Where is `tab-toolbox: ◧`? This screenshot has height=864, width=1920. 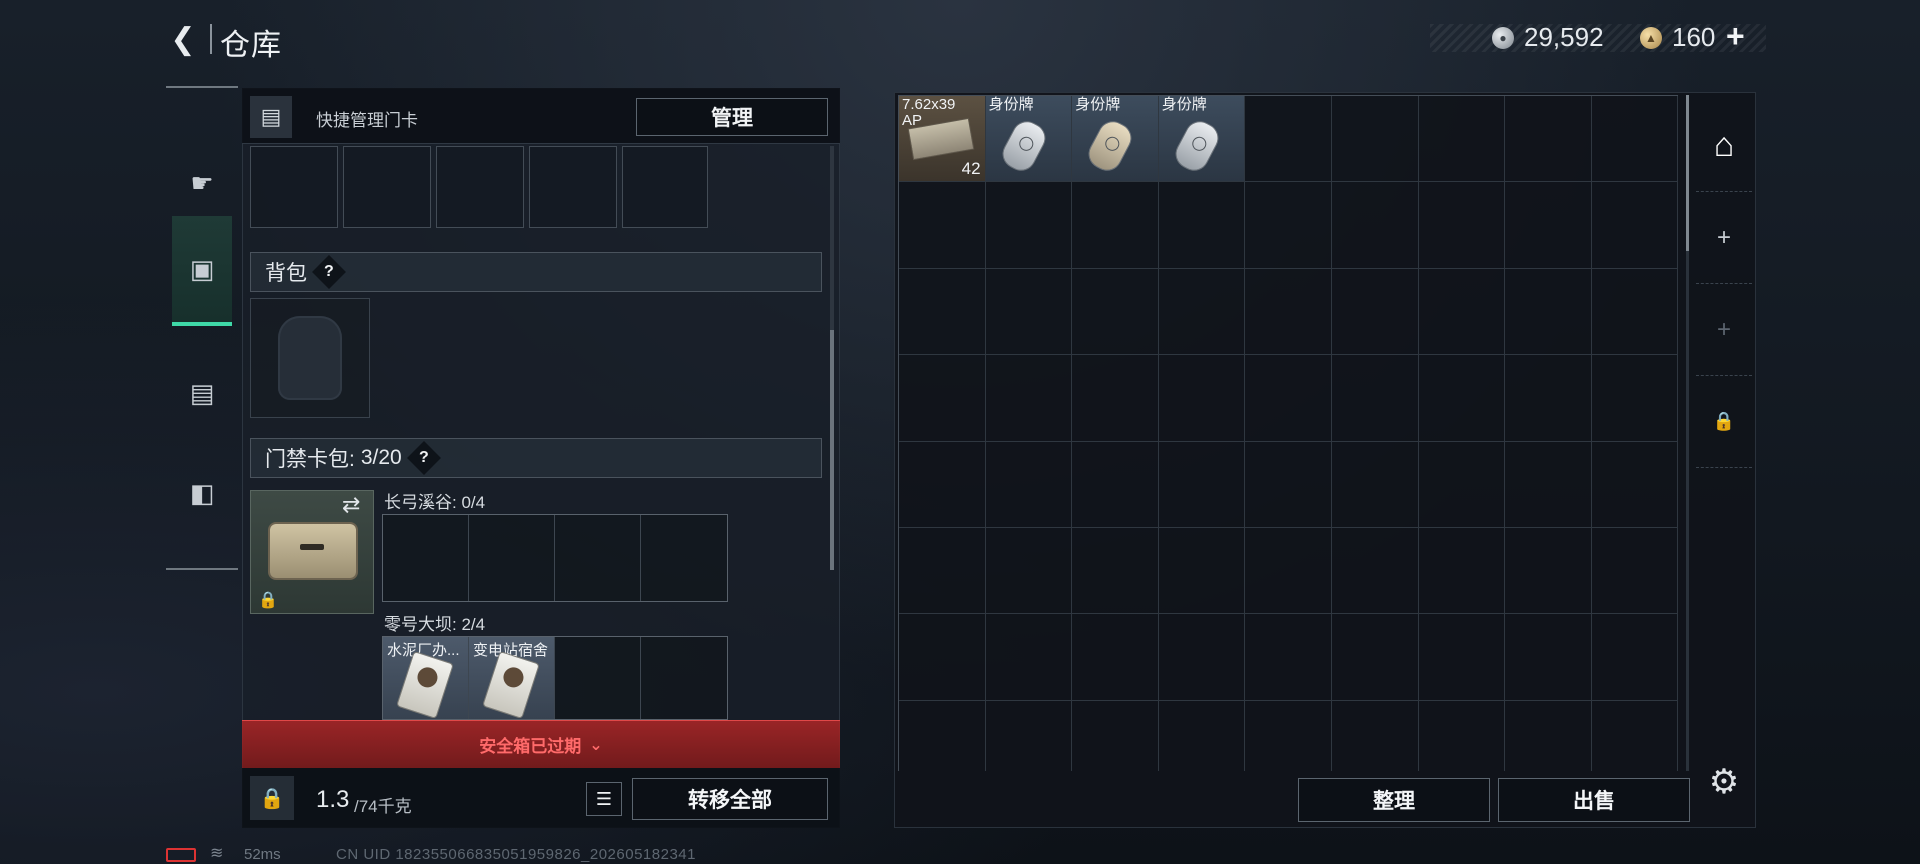 tab-toolbox: ◧ is located at coordinates (202, 493).